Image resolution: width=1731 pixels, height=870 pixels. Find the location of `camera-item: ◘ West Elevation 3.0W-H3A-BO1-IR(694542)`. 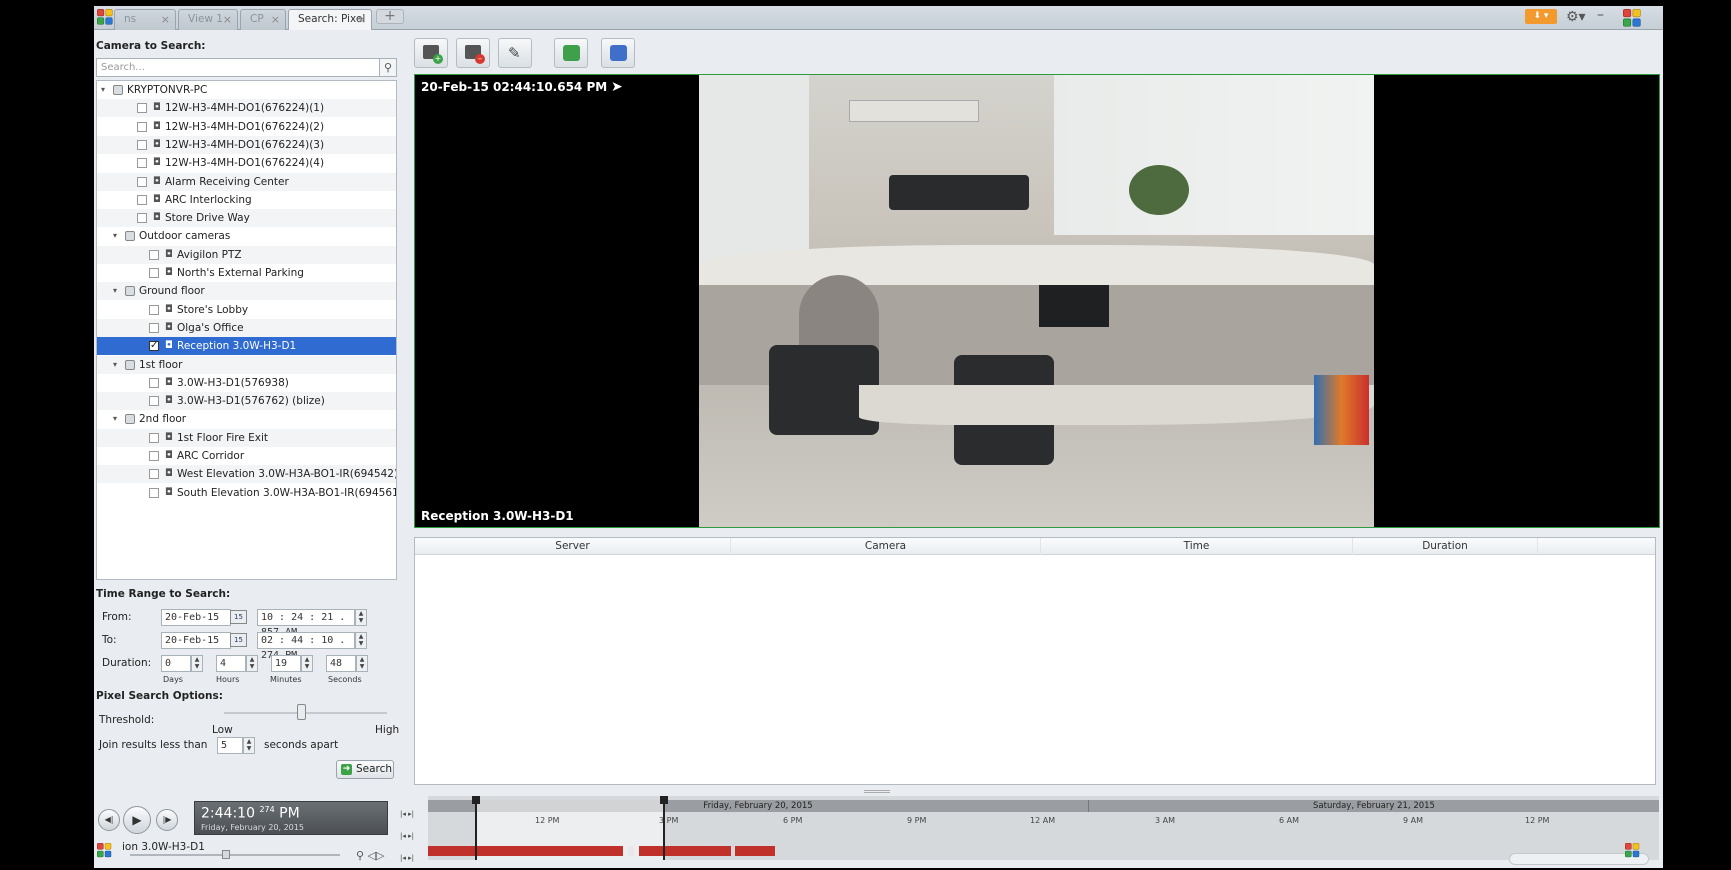

camera-item: ◘ West Elevation 3.0W-H3A-BO1-IR(694542) is located at coordinates (246, 474).